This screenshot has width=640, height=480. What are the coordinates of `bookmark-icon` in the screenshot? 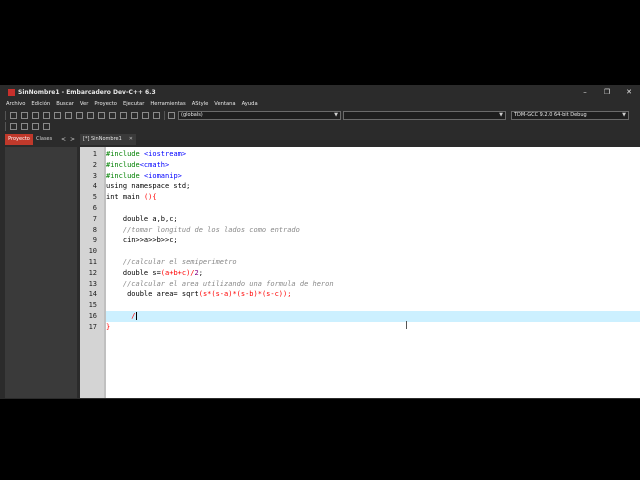 It's located at (35, 126).